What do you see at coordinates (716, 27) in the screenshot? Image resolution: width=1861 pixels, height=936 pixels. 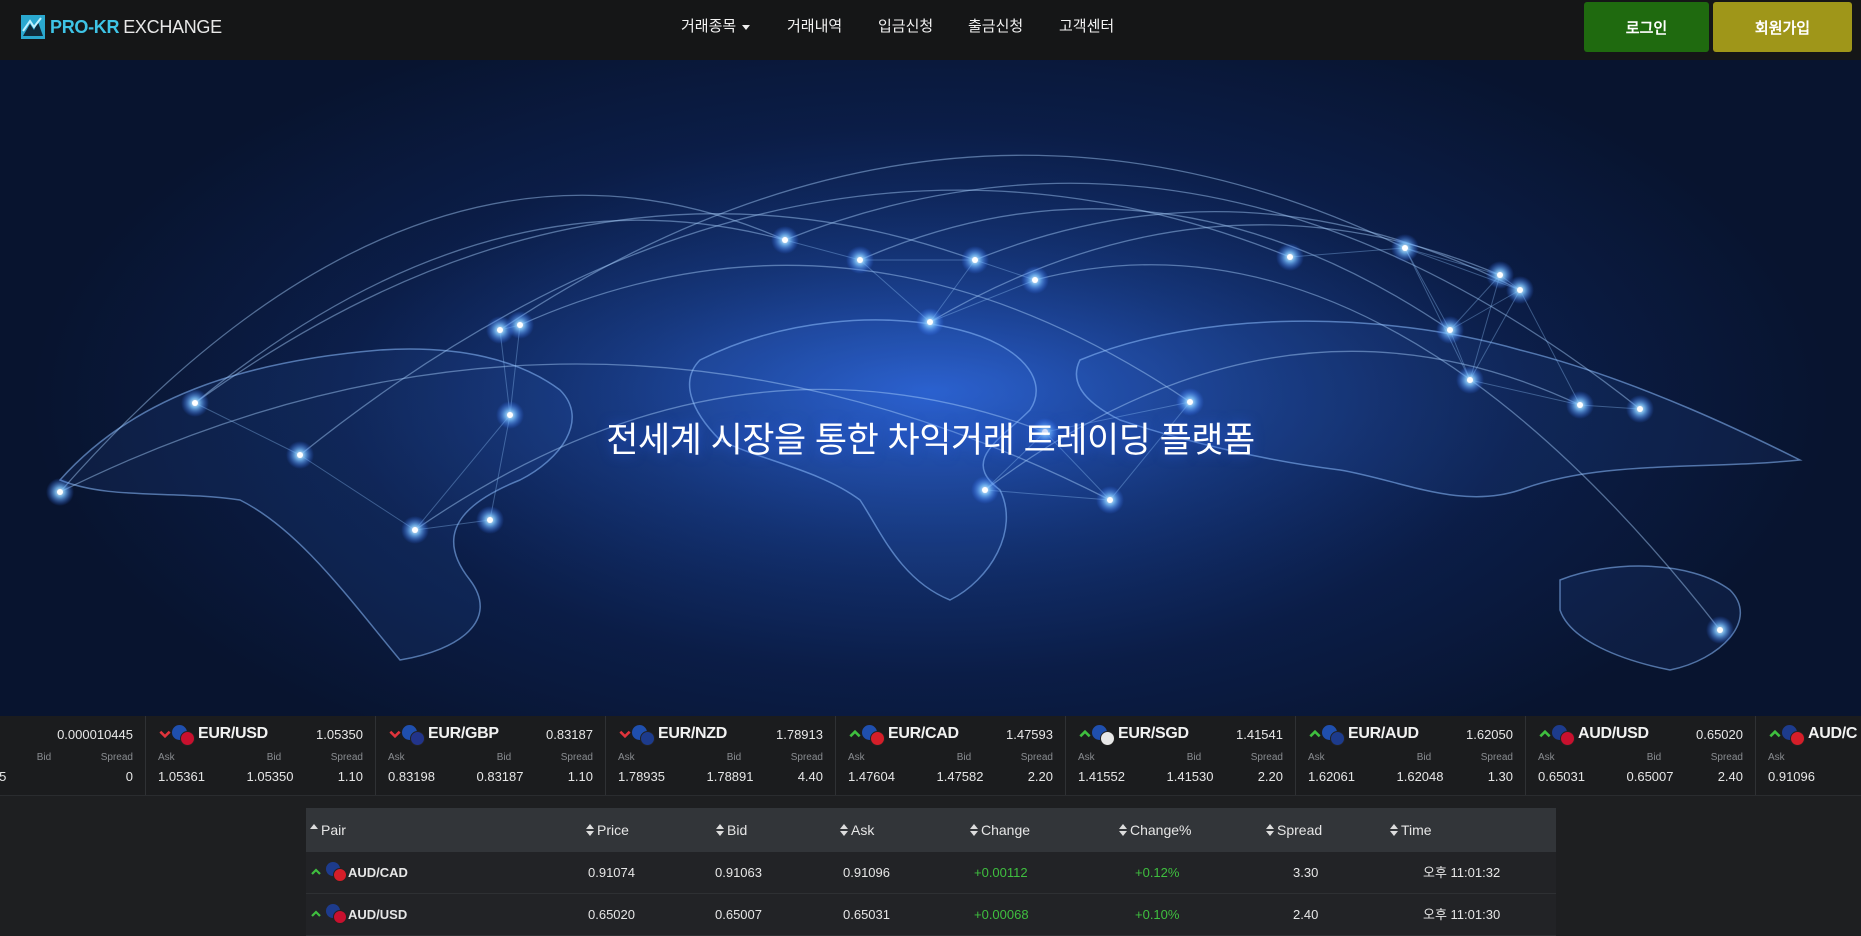 I see `nav-trading-items: 거래종목` at bounding box center [716, 27].